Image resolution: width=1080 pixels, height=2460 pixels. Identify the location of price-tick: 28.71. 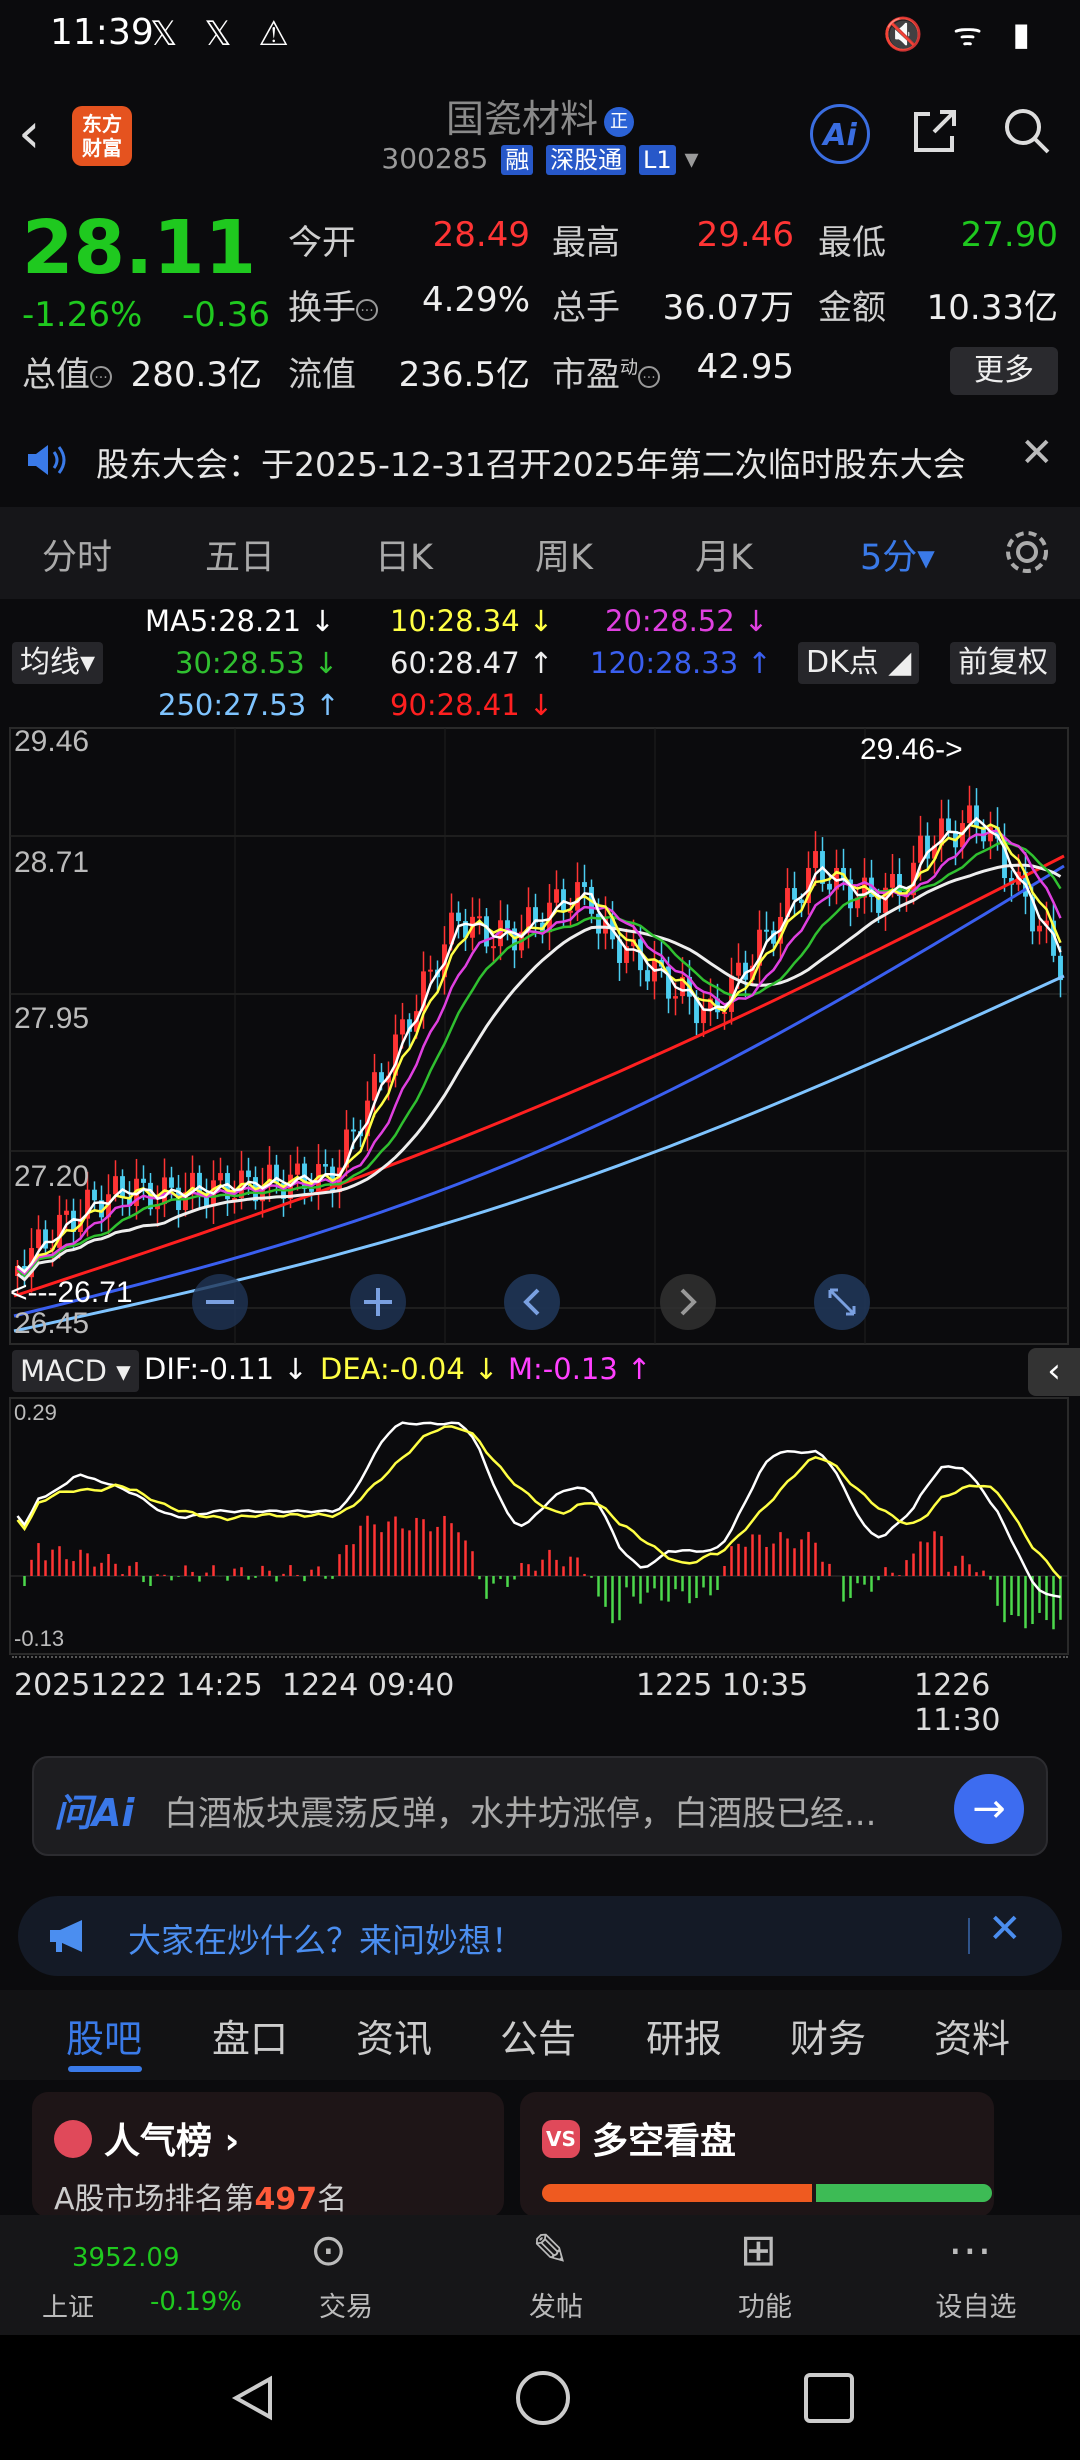
(51, 862).